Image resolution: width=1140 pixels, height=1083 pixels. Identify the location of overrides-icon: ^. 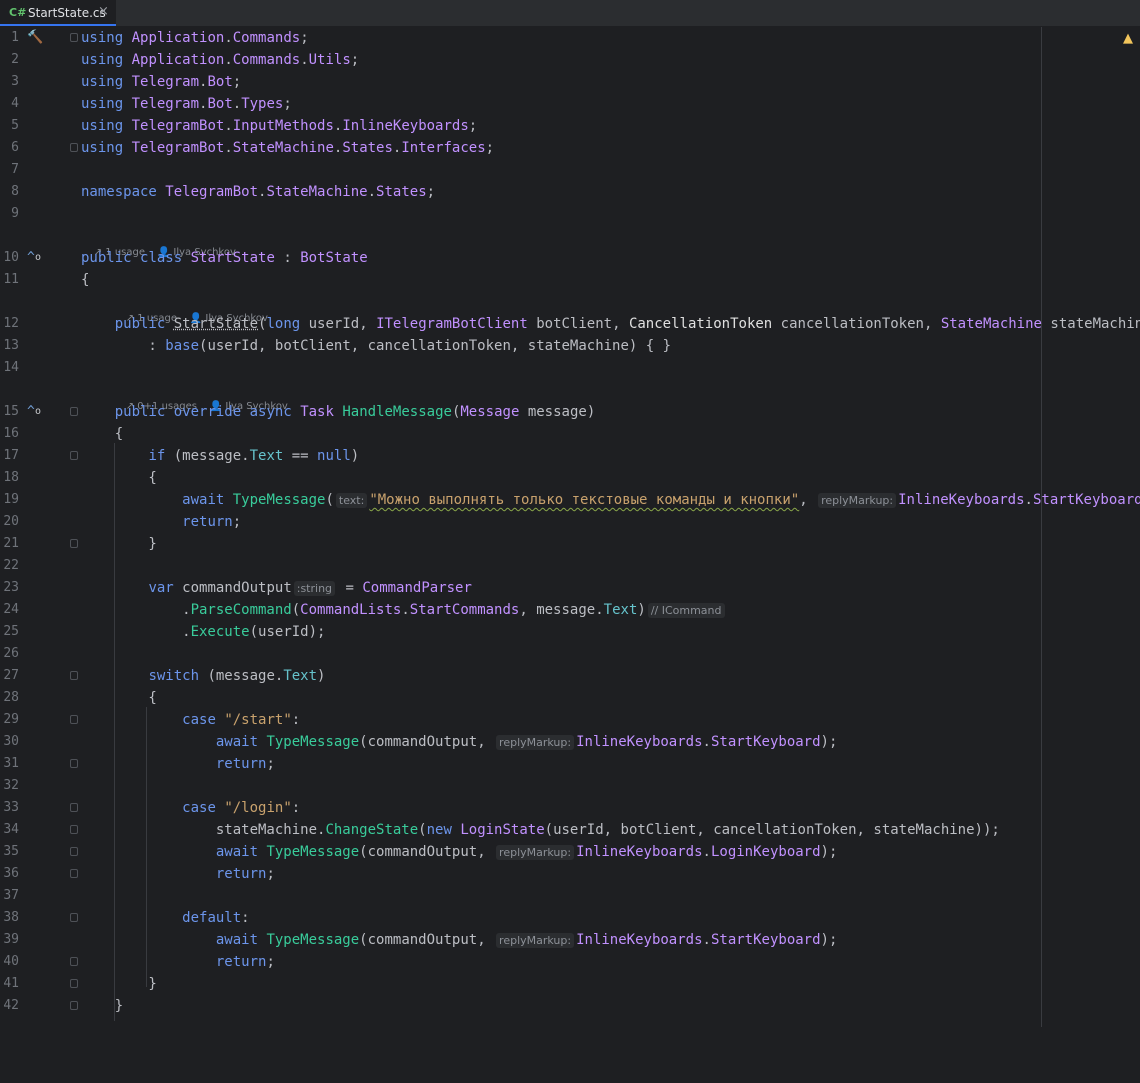
(31, 412).